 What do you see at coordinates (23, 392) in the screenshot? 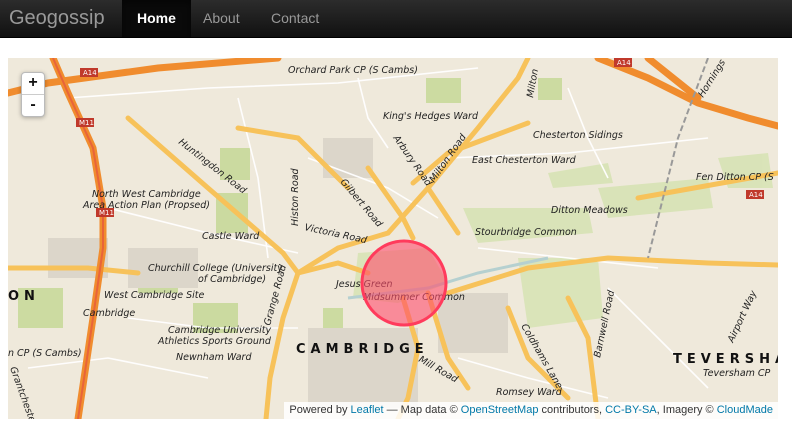
I see `label-grantchester: Grantchester` at bounding box center [23, 392].